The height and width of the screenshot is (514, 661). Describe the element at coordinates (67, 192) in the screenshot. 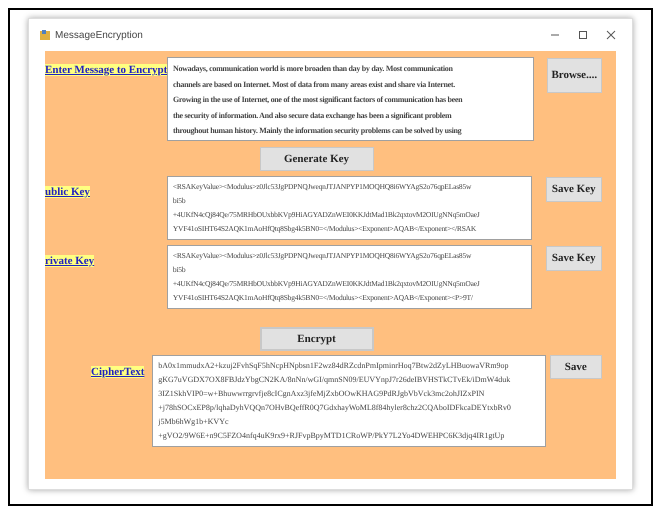

I see `field-label: ublic Key` at that location.